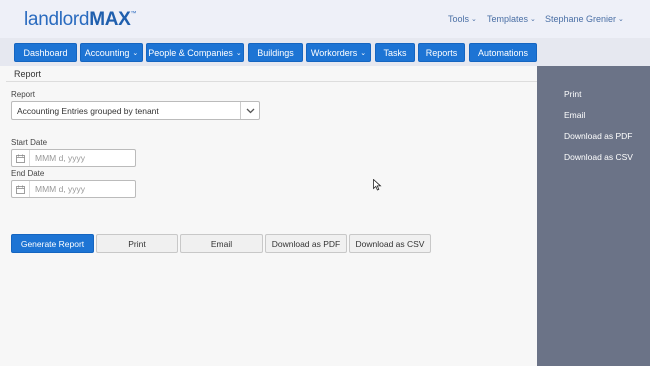 The height and width of the screenshot is (366, 650). What do you see at coordinates (107, 52) in the screenshot?
I see `nav-accounting-label: Accounting` at bounding box center [107, 52].